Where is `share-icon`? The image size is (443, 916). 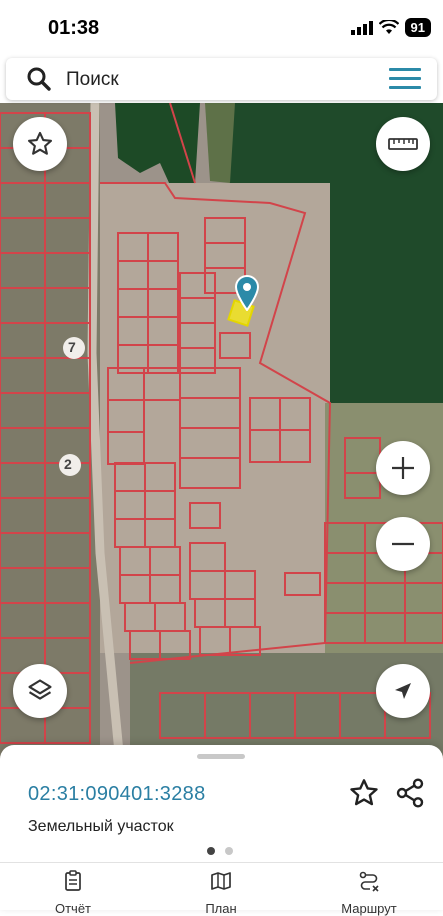
share-icon is located at coordinates (410, 793).